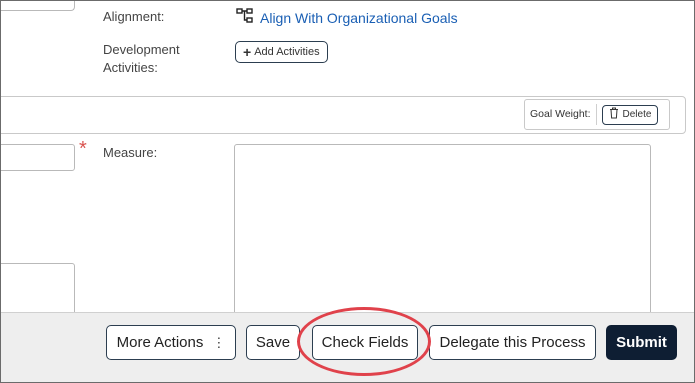  I want to click on plus-icon: +, so click(247, 52).